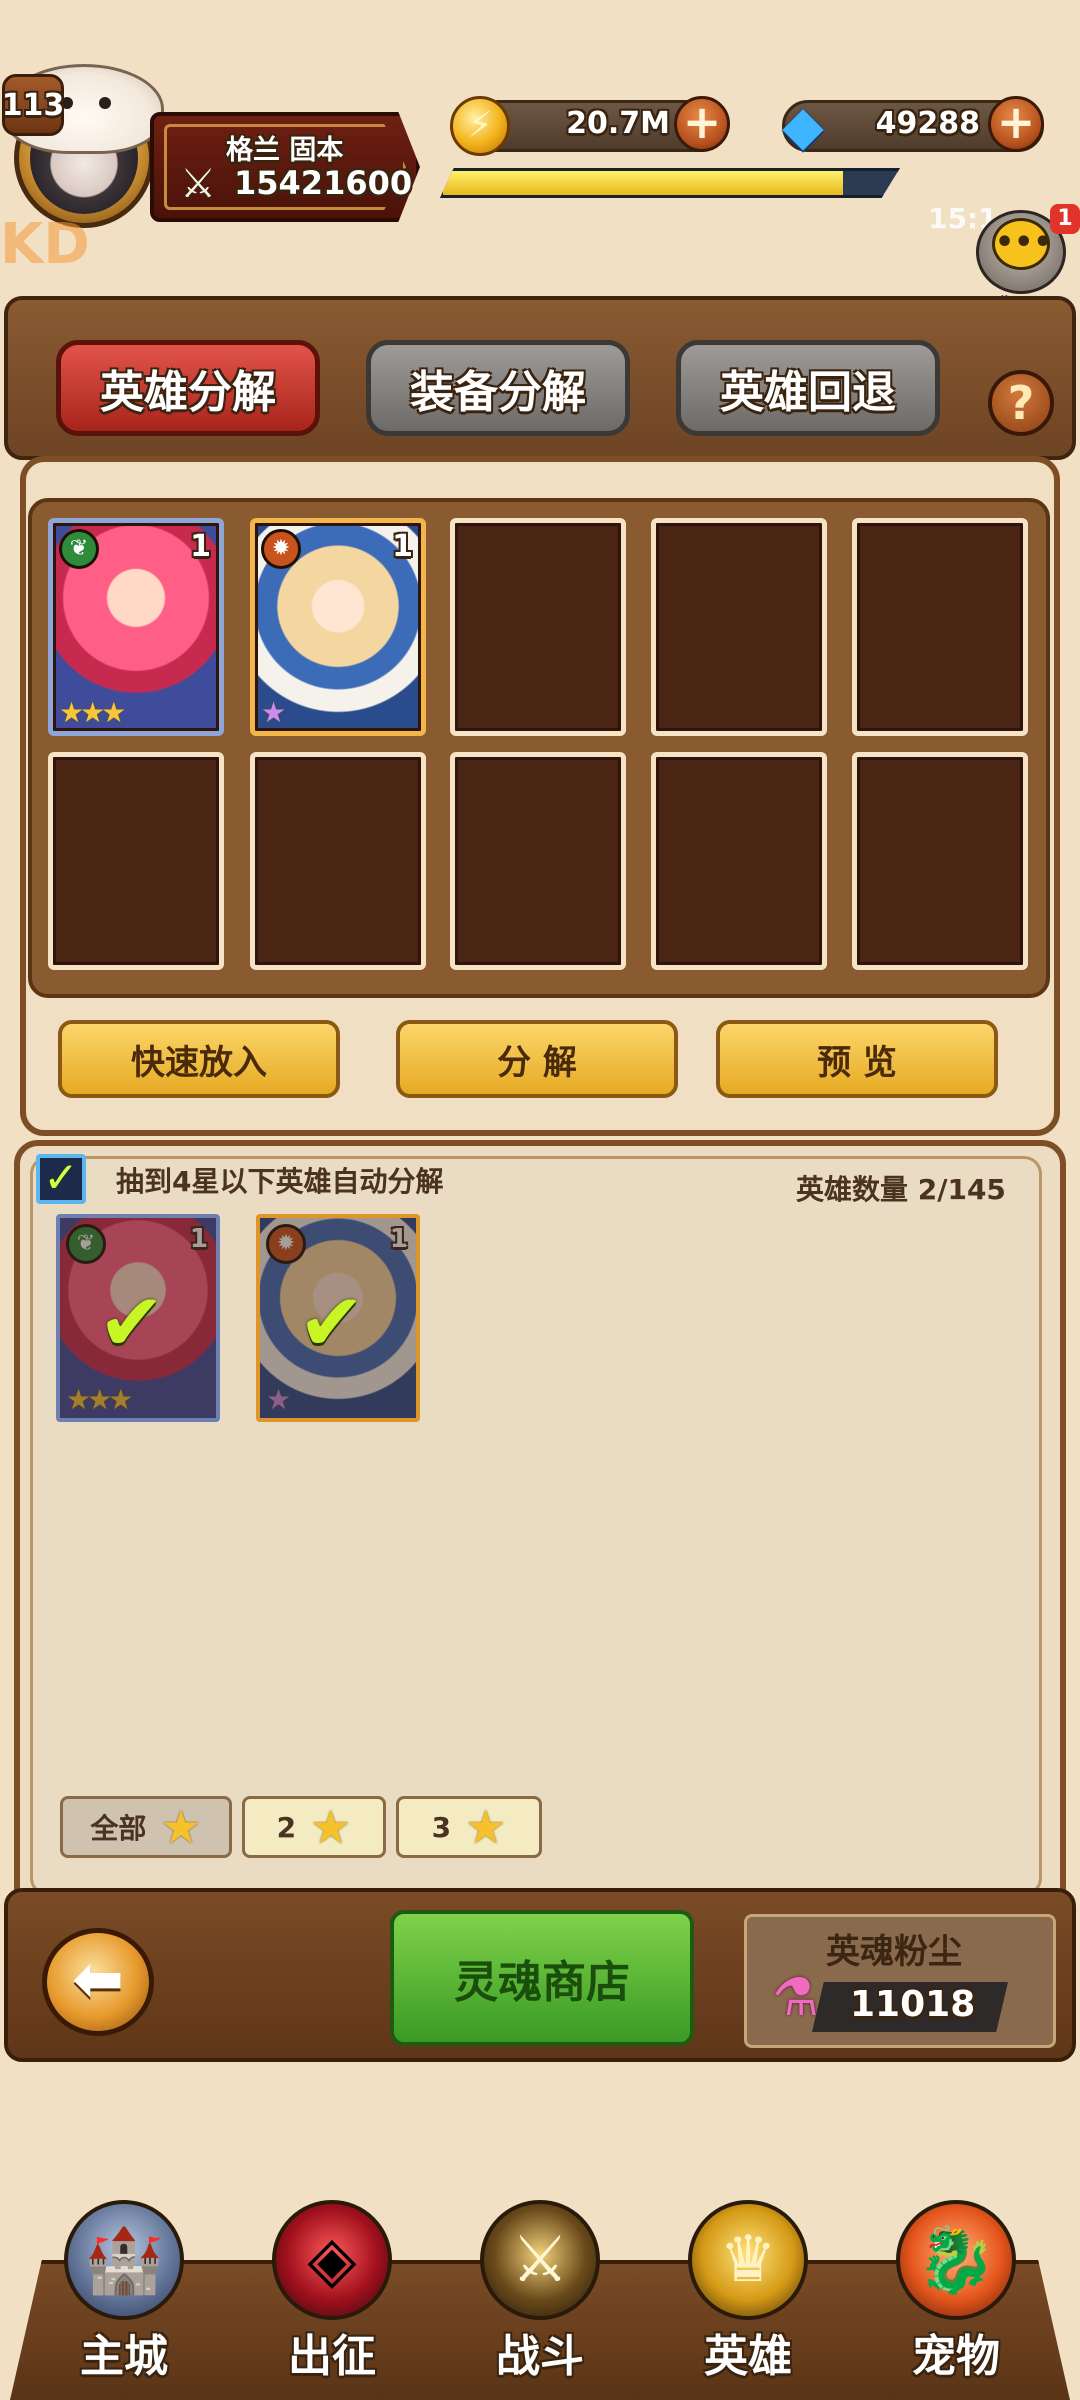  Describe the element at coordinates (498, 388) in the screenshot. I see `tab-equipment-decompose: 装备分解` at that location.